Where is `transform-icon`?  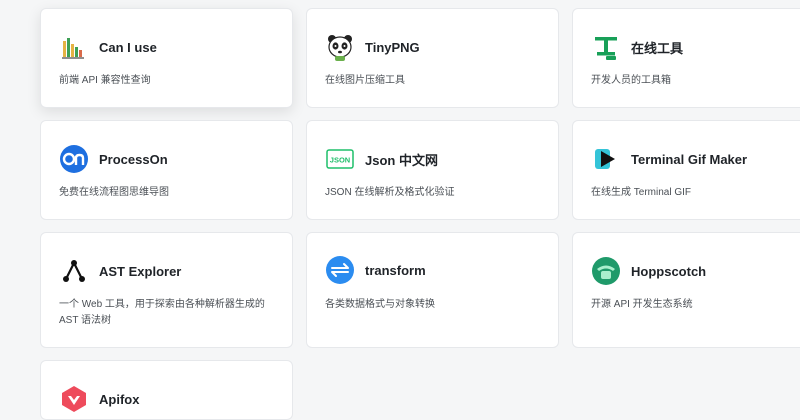
transform-icon is located at coordinates (340, 270).